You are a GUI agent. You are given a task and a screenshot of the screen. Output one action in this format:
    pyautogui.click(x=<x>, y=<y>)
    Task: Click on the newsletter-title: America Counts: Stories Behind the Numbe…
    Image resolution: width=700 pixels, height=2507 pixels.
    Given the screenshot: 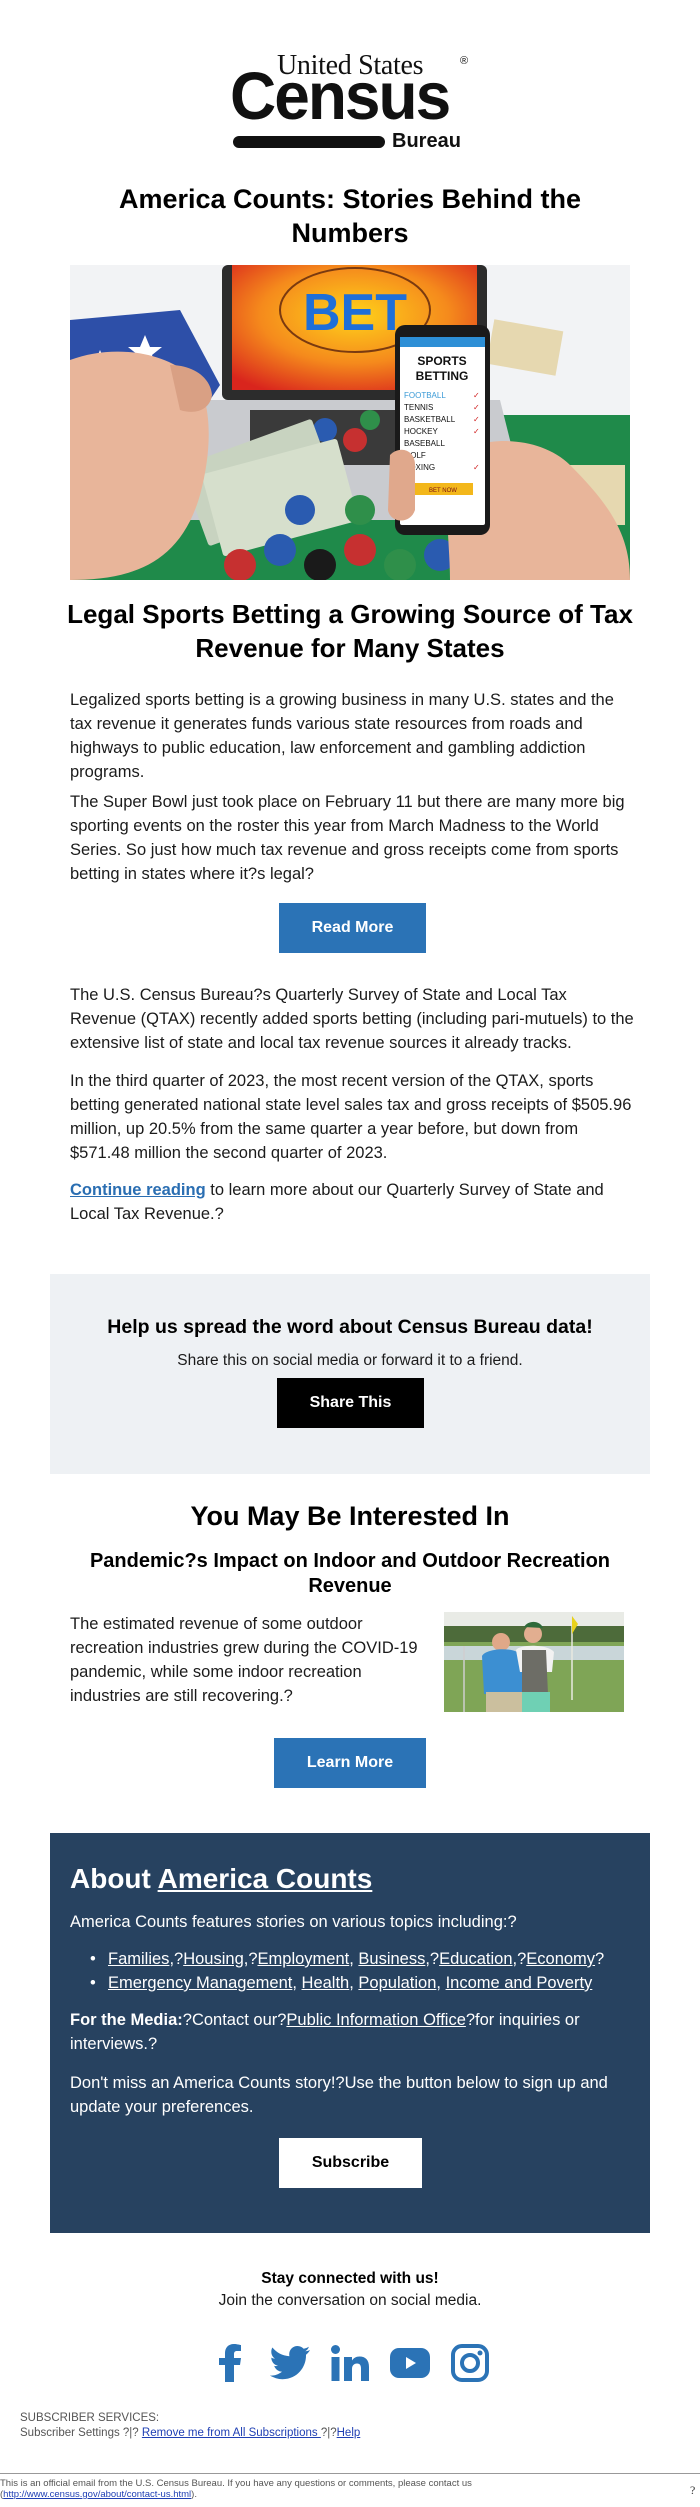 What is the action you would take?
    pyautogui.click(x=350, y=216)
    